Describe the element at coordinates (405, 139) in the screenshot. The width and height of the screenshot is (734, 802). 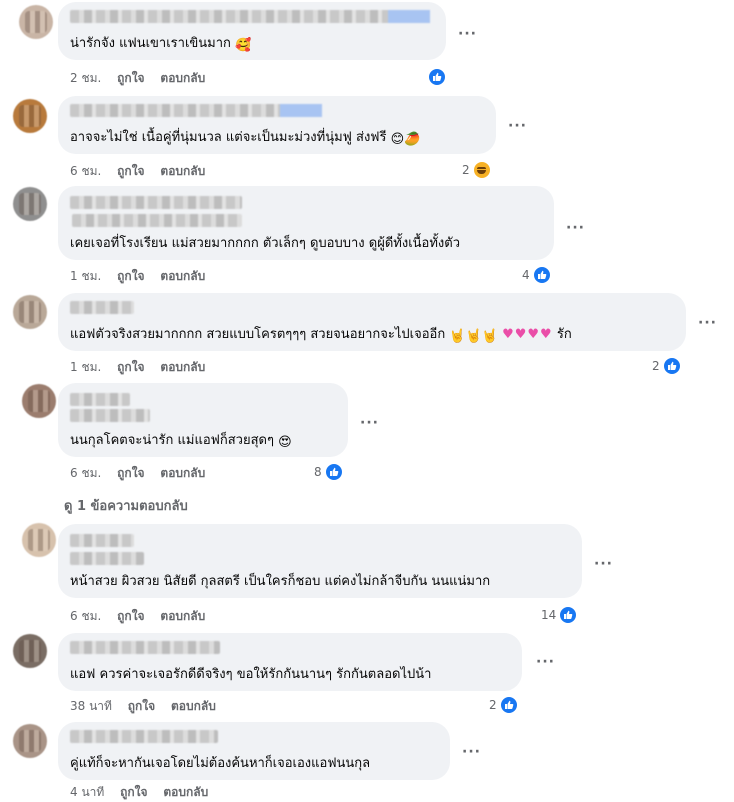
I see `emoji: 😊🥭` at that location.